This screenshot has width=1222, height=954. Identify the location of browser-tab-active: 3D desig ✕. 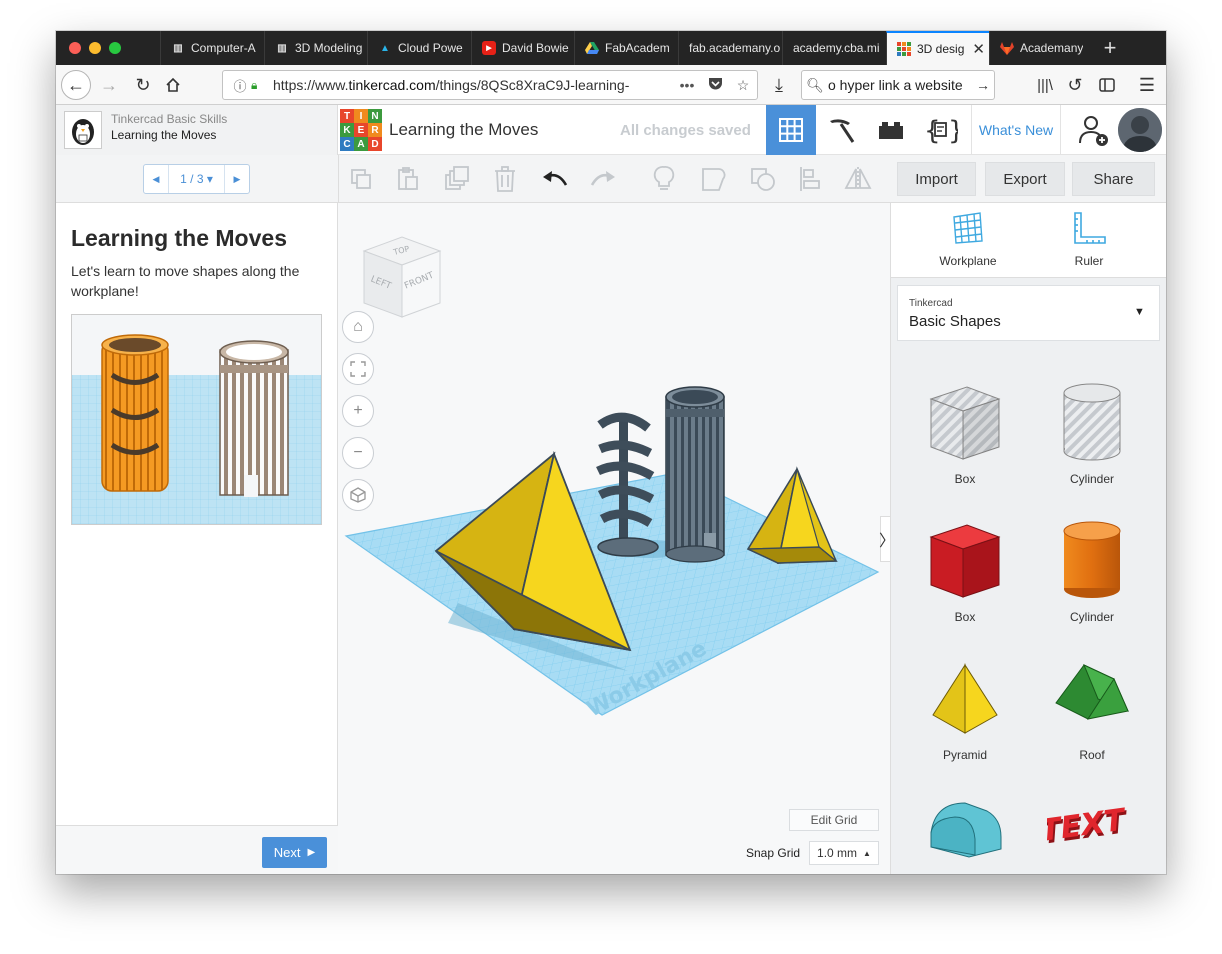
(937, 48).